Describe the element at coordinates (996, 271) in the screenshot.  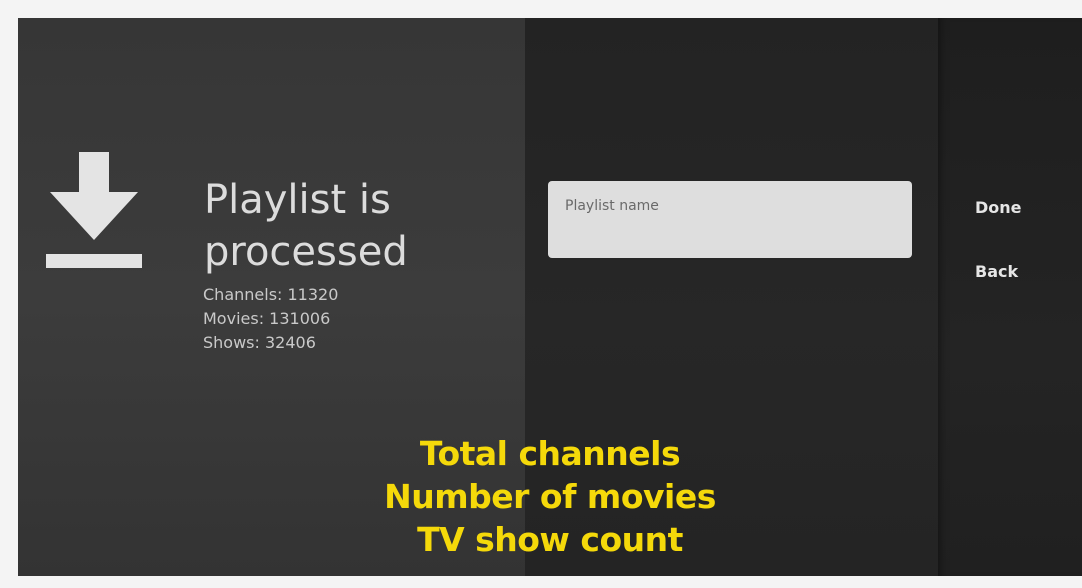
I see `back-button: Back` at that location.